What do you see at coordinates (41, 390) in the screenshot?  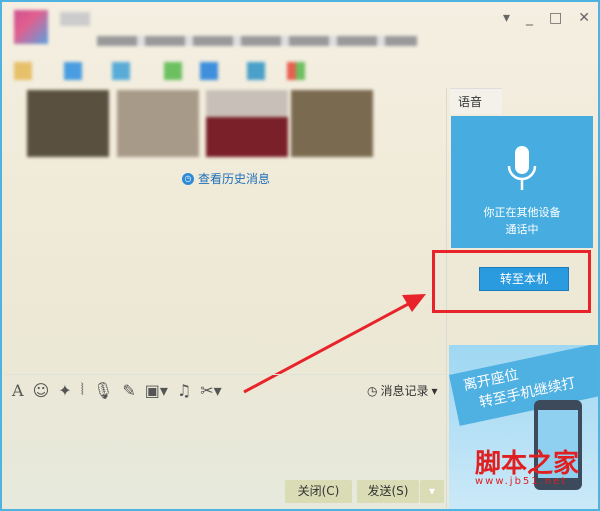 I see `emoji-icon: ☺` at bounding box center [41, 390].